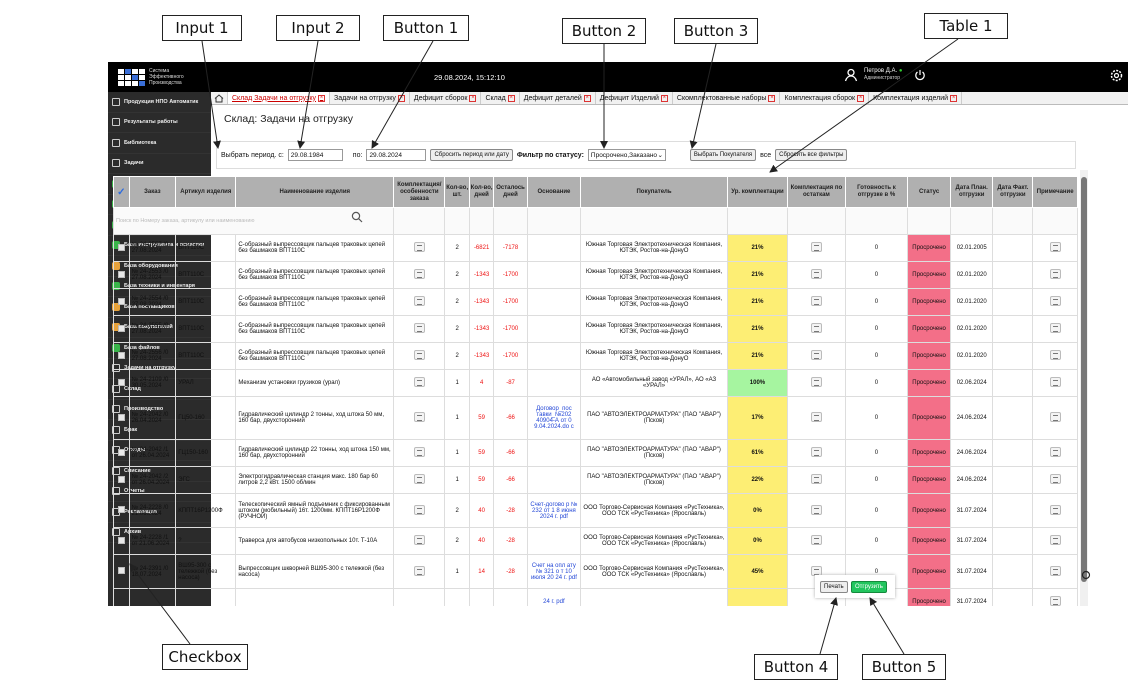 This screenshot has width=1130, height=694. I want to click on tab-4: Дефицит деталей ×, so click(558, 98).